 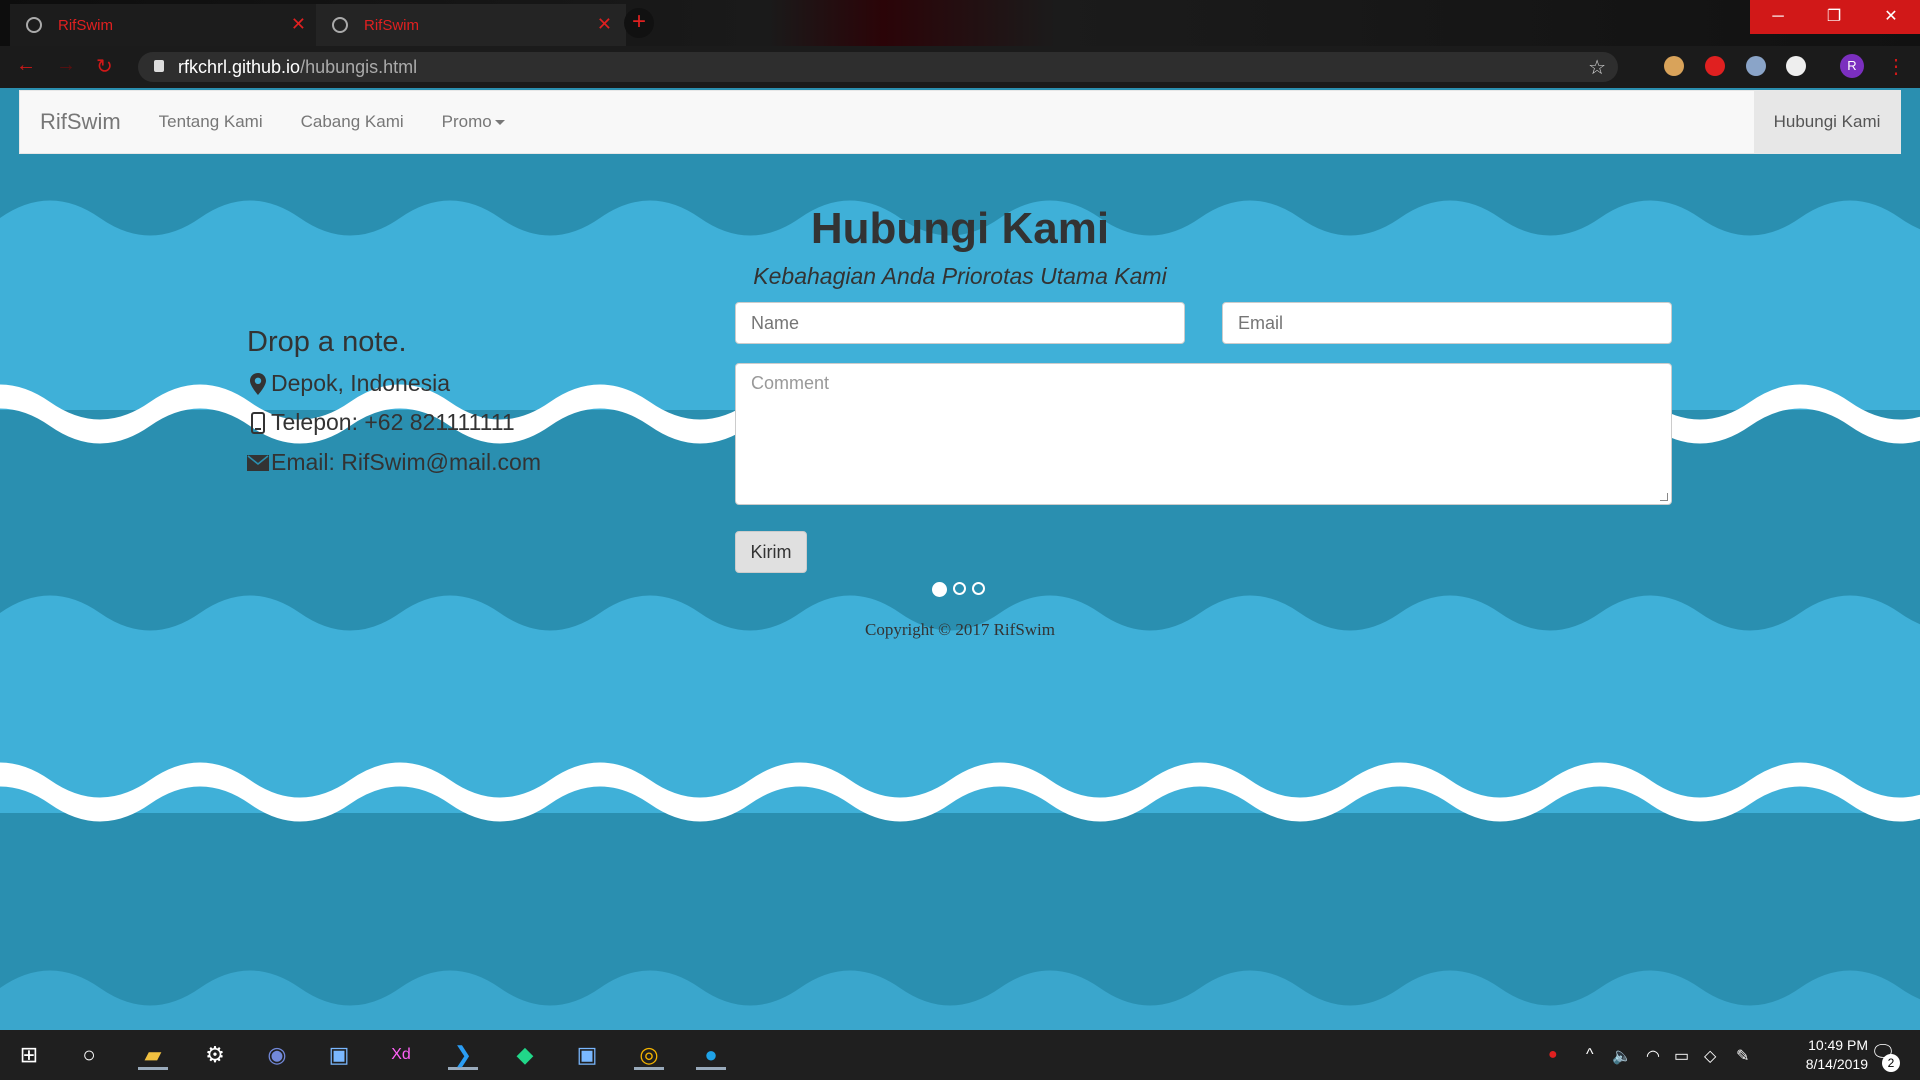 I want to click on url-path: /hubungis.html, so click(x=359, y=66).